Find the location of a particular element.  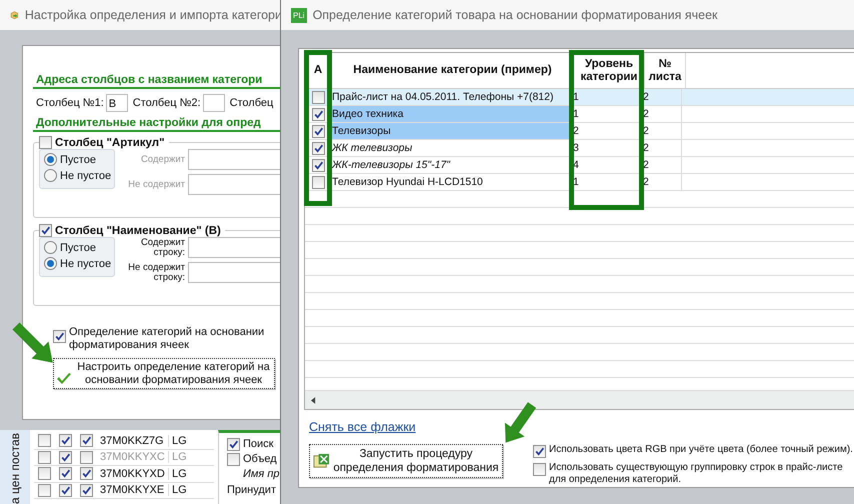

field-label: Принудит is located at coordinates (252, 490).